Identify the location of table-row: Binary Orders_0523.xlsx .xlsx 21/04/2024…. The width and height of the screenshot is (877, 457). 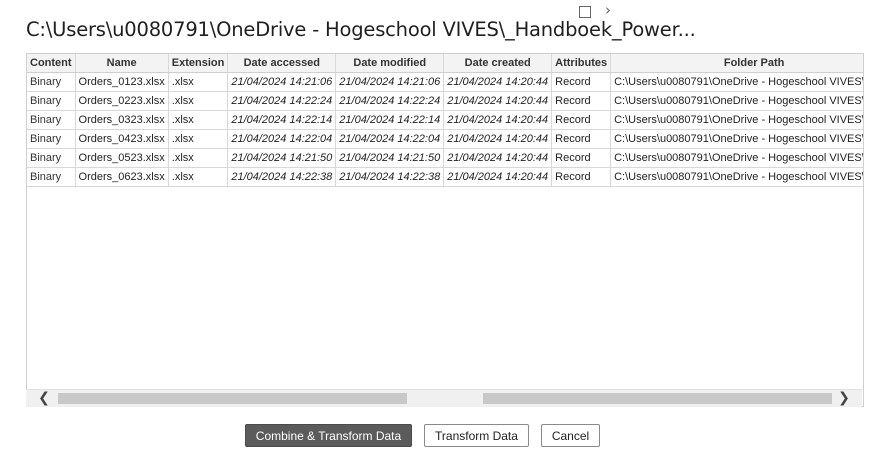
(445, 158).